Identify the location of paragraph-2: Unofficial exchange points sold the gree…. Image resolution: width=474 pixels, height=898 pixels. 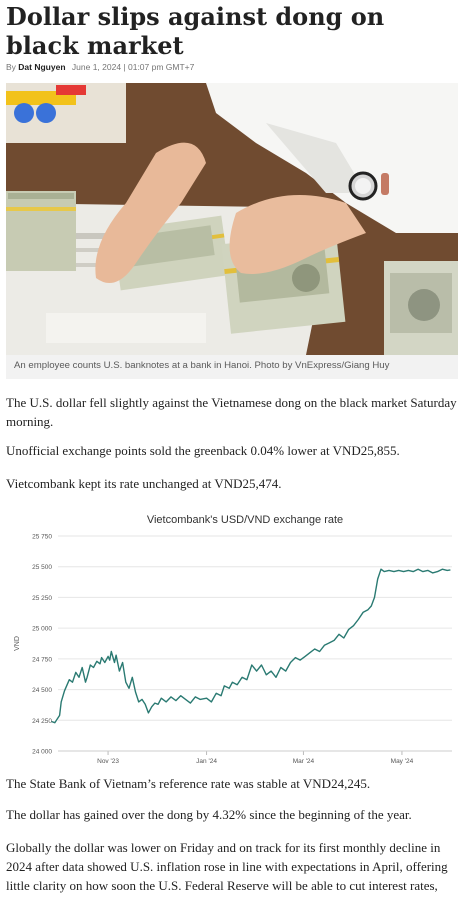
(203, 450).